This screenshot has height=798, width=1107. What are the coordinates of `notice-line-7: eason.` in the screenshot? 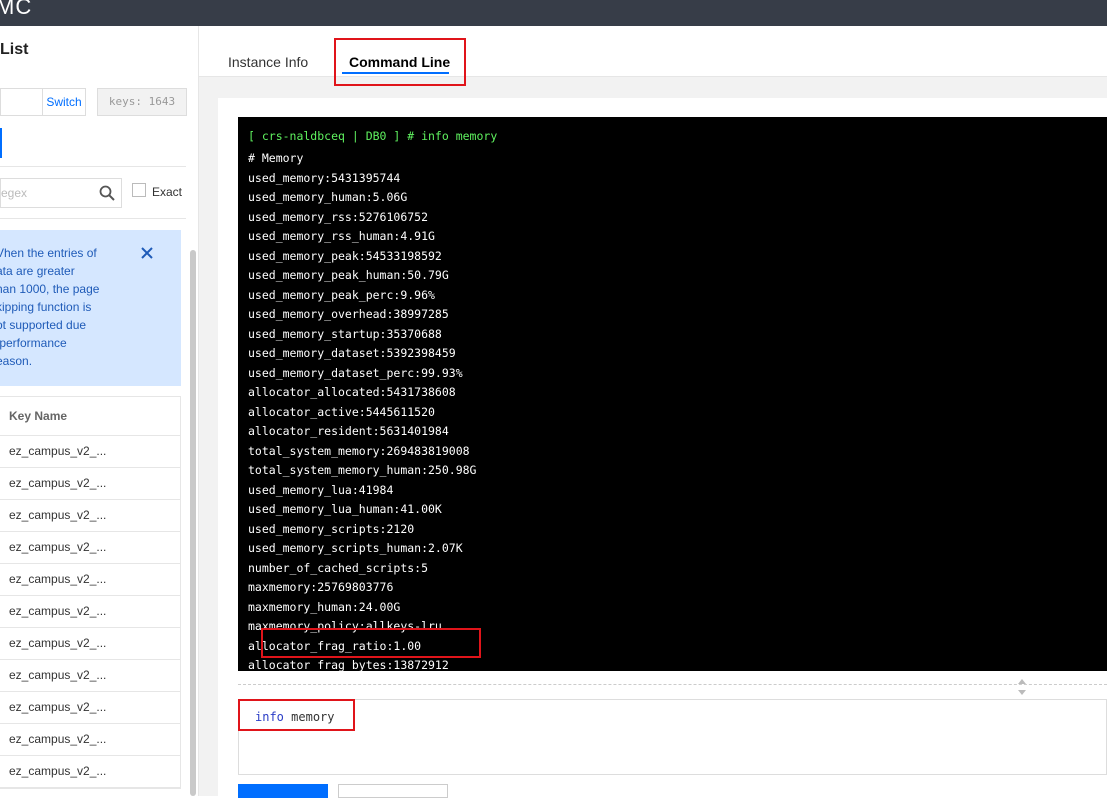 It's located at (16, 361).